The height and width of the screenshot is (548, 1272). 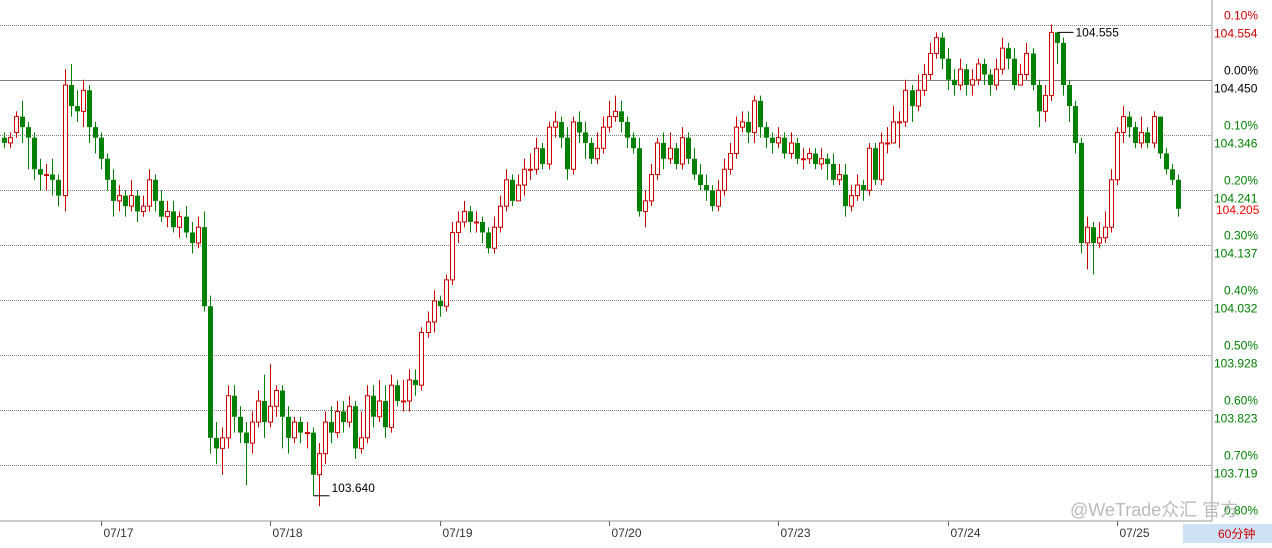 What do you see at coordinates (1135, 533) in the screenshot?
I see `x-tick-label: 07/25` at bounding box center [1135, 533].